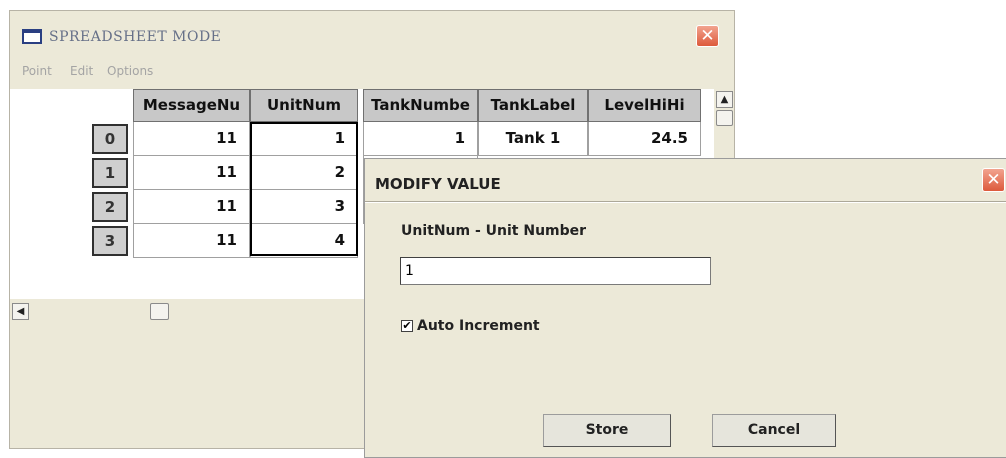 The width and height of the screenshot is (1006, 458). What do you see at coordinates (191, 207) in the screenshot?
I see `cell-messagenu-2: 11` at bounding box center [191, 207].